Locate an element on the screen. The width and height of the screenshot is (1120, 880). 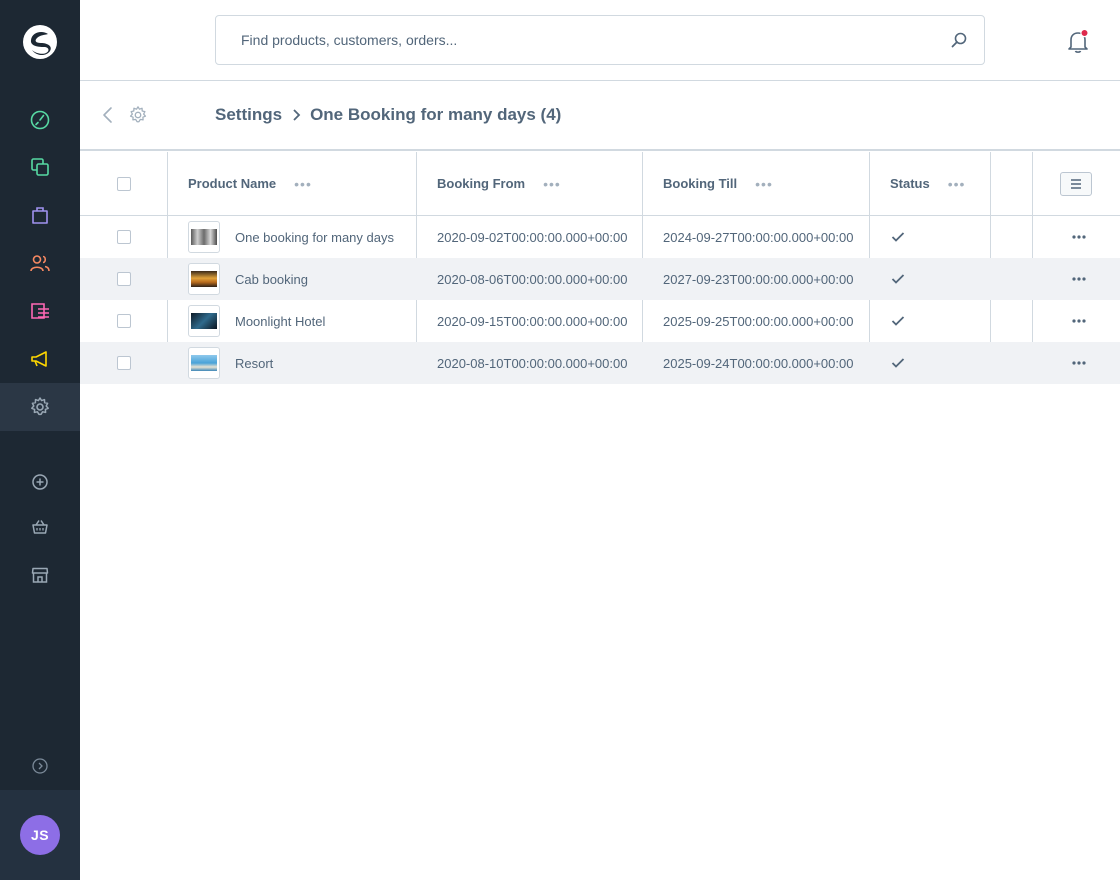
booking-from-cell: 2020-08-10T00:00:00.000+00:00 is located at coordinates (532, 363).